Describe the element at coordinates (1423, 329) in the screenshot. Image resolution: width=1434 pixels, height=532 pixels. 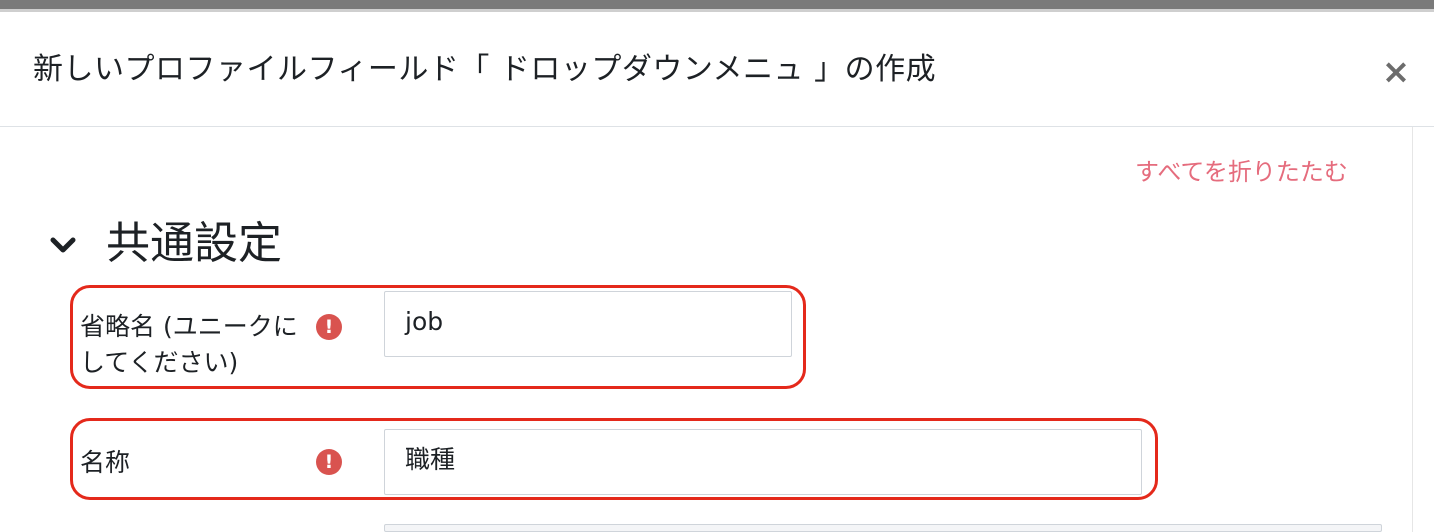
I see `scrollbar` at that location.